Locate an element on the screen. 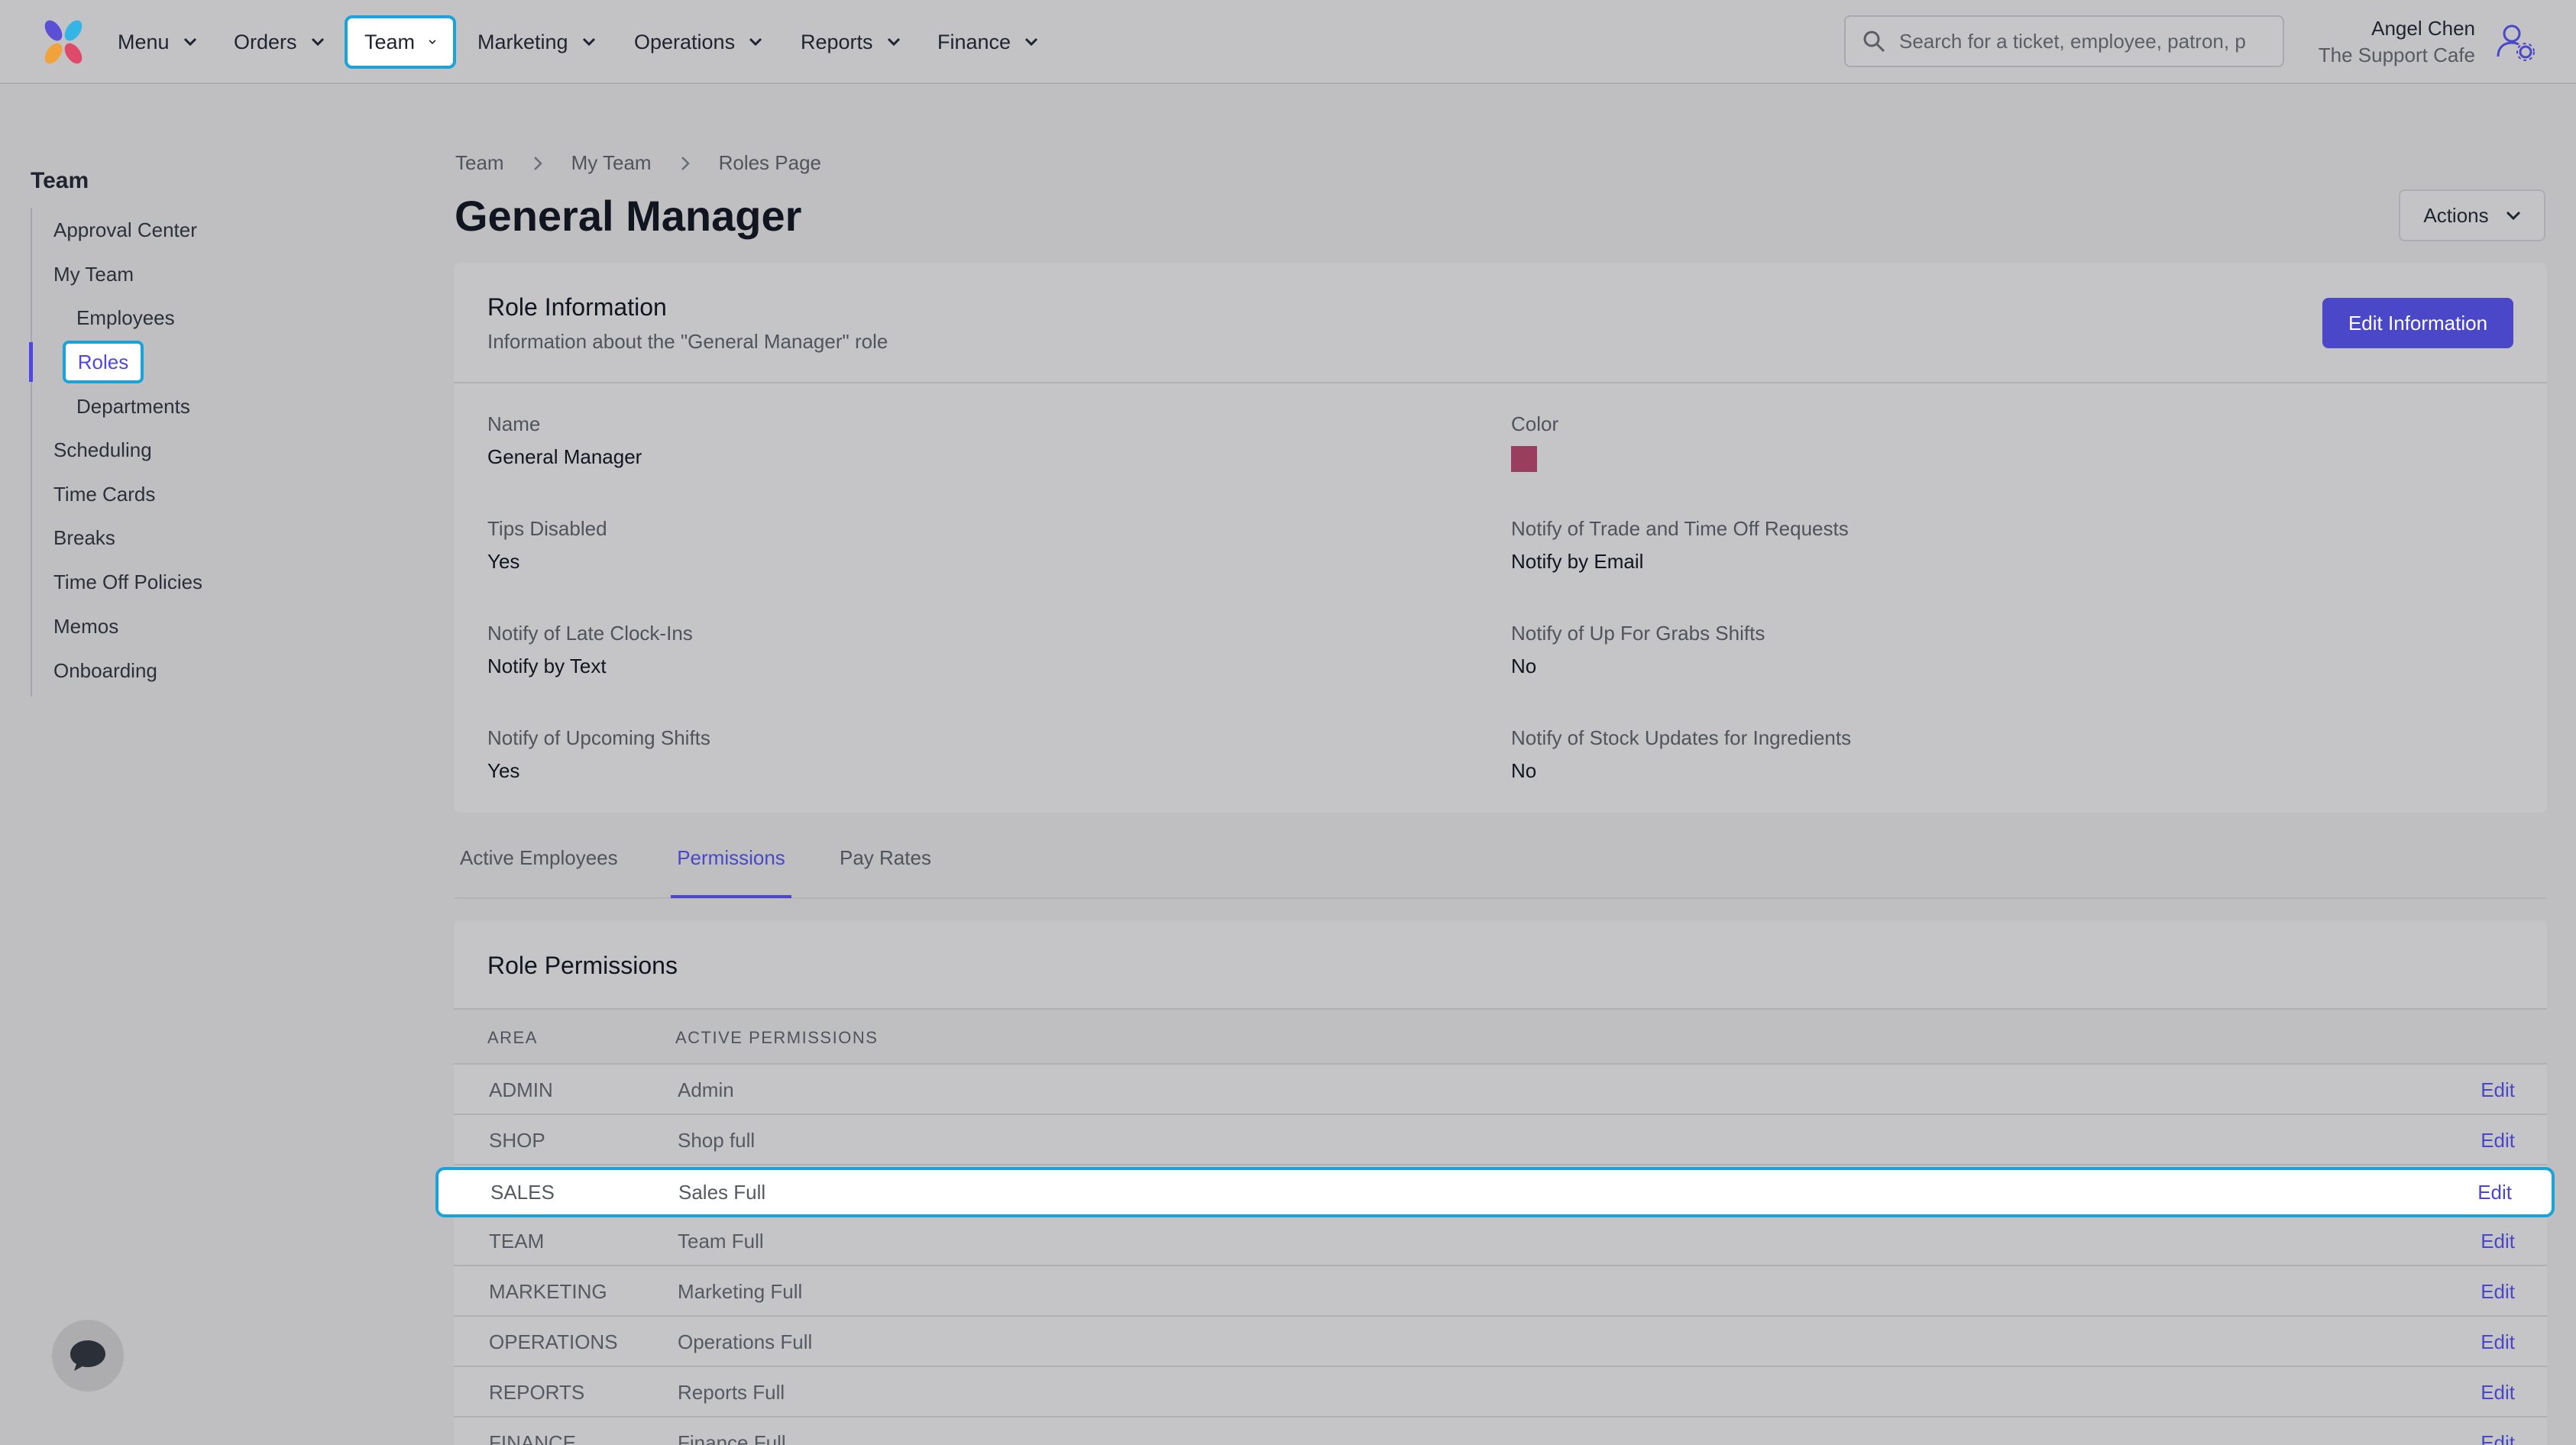 The width and height of the screenshot is (2576, 1445). color-swatch is located at coordinates (1524, 459).